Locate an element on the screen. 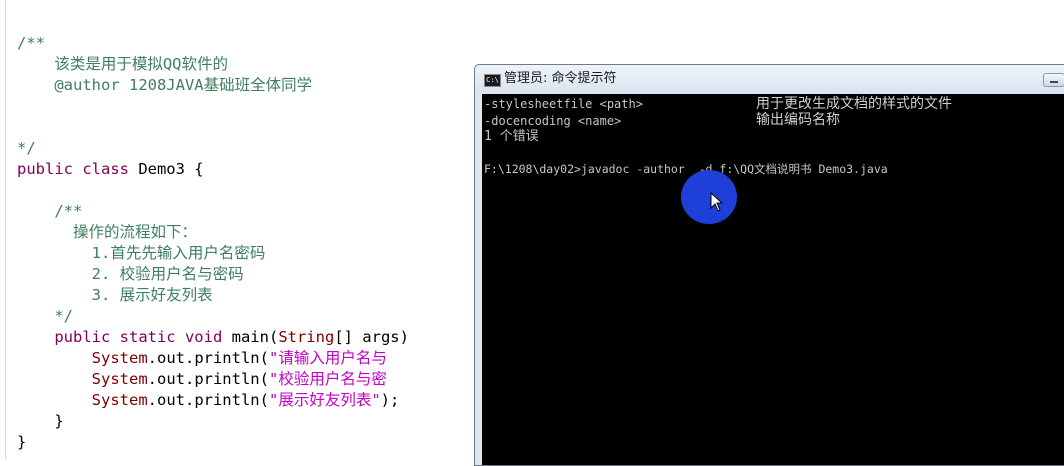 The width and height of the screenshot is (1064, 466). code-line-13: System.out.println("请输入用户名与 is located at coordinates (202, 358).